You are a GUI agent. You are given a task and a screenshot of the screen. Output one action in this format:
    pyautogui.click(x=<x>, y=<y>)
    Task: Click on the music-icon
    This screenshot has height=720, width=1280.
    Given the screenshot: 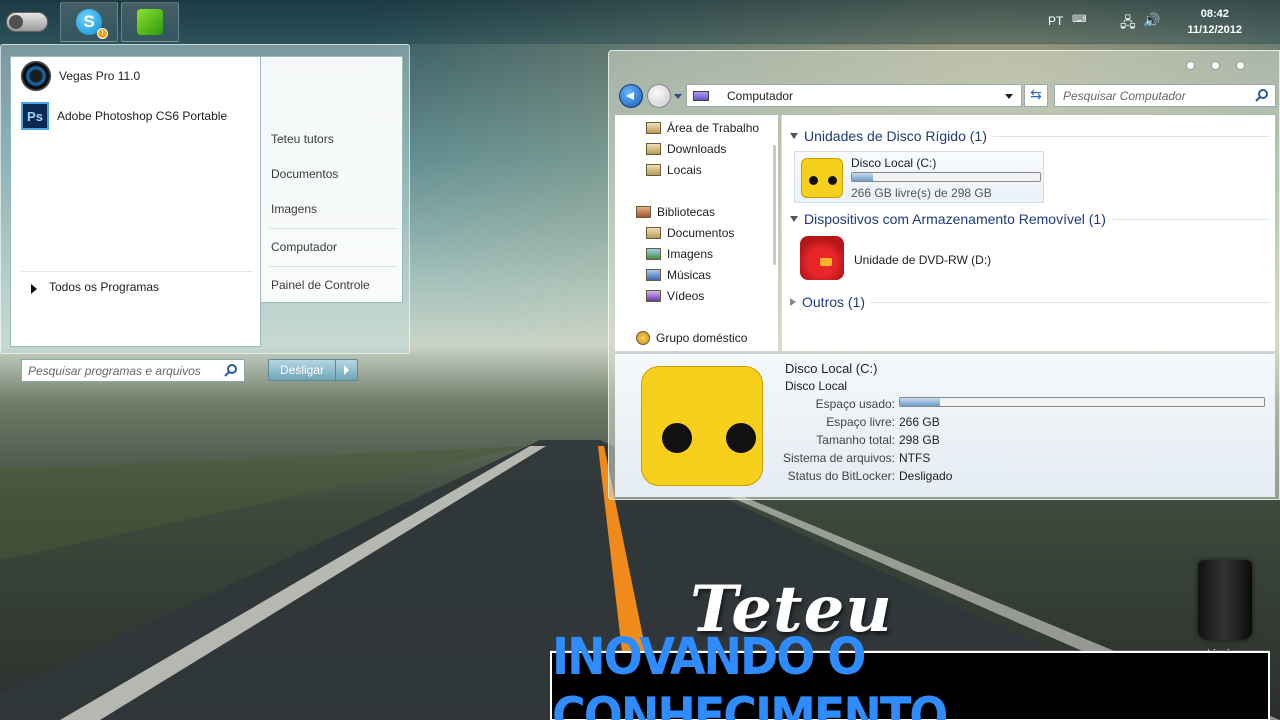 What is the action you would take?
    pyautogui.click(x=653, y=275)
    